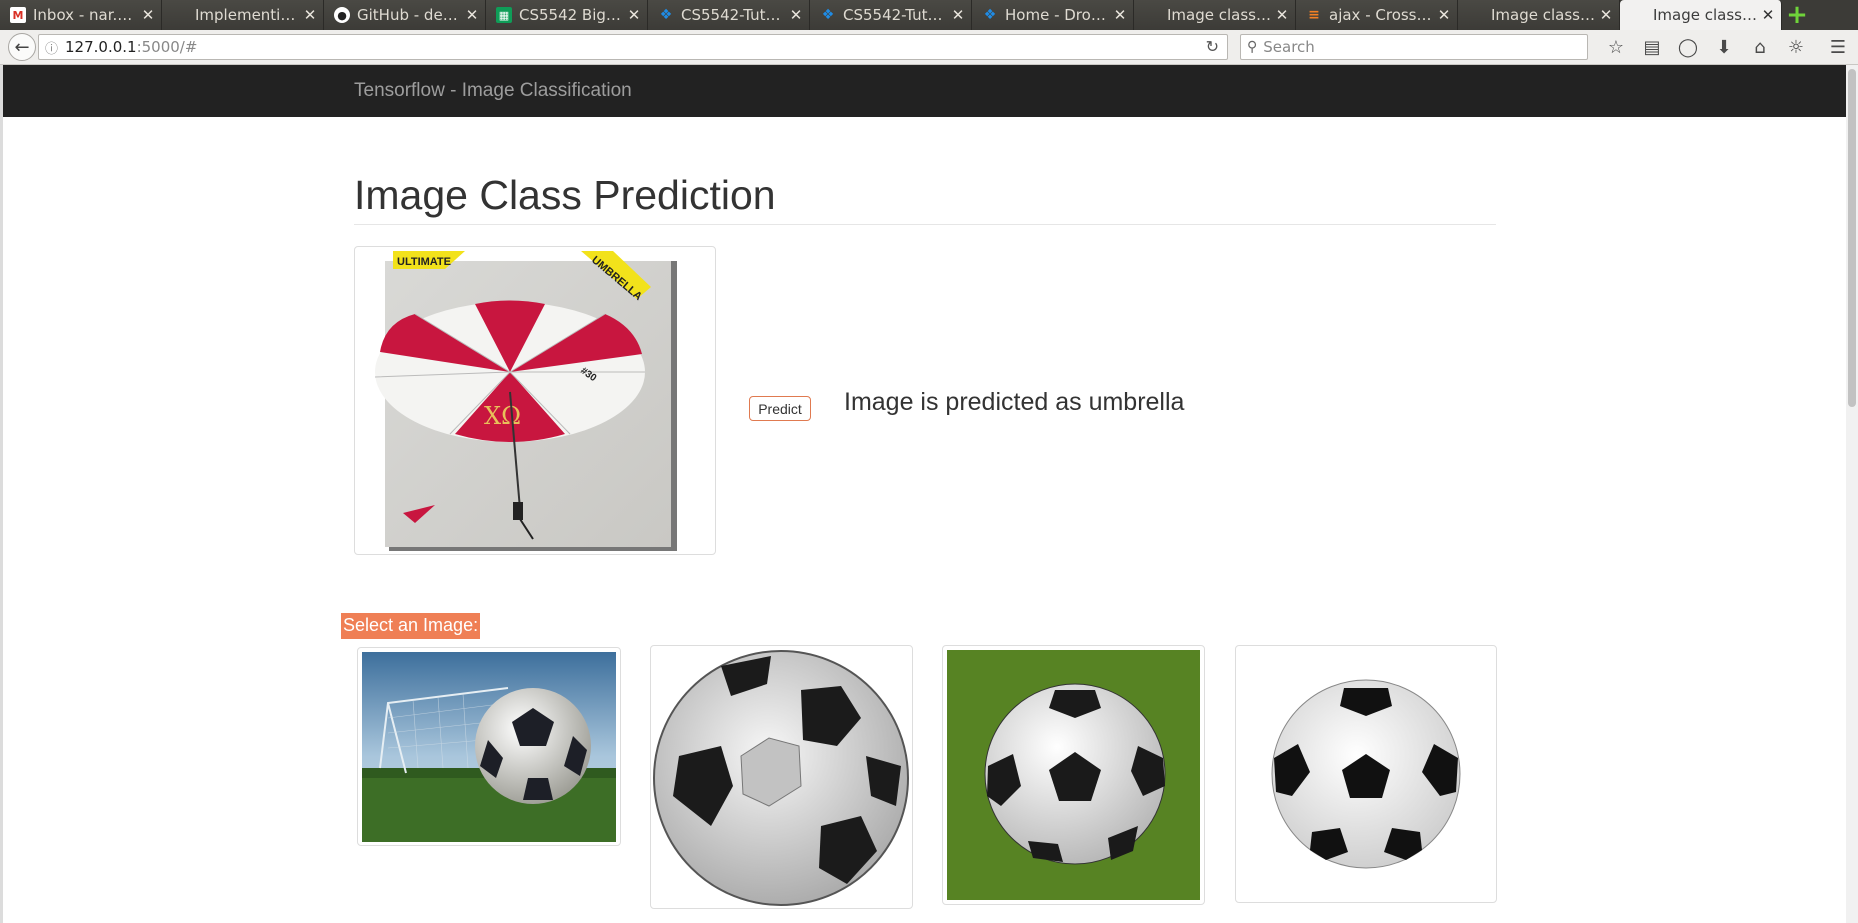 This screenshot has height=923, width=1858. I want to click on soccer-goal-image, so click(489, 747).